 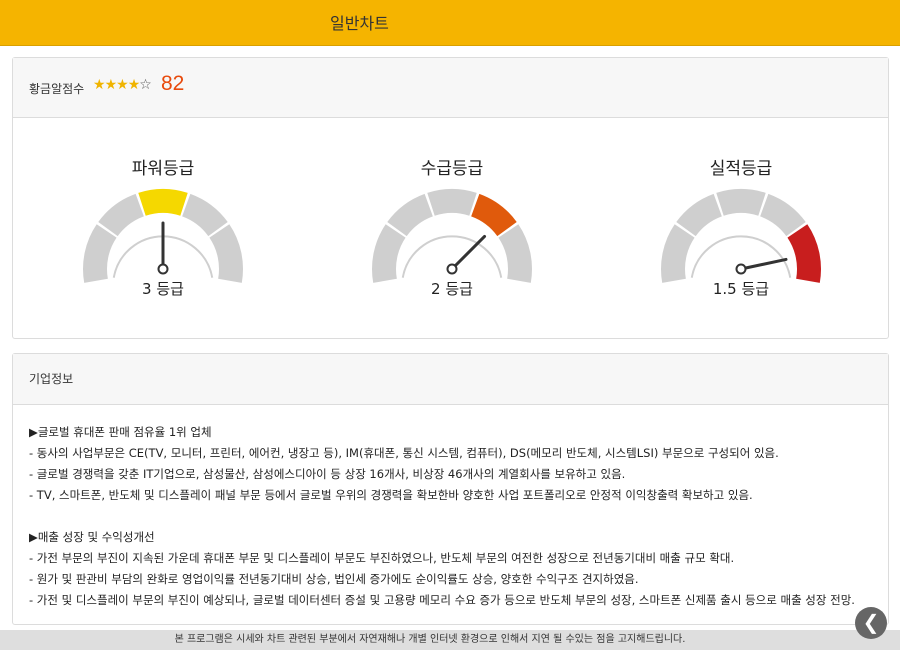 I want to click on gauge-supply: 수급등급 2 등급, so click(x=482, y=224).